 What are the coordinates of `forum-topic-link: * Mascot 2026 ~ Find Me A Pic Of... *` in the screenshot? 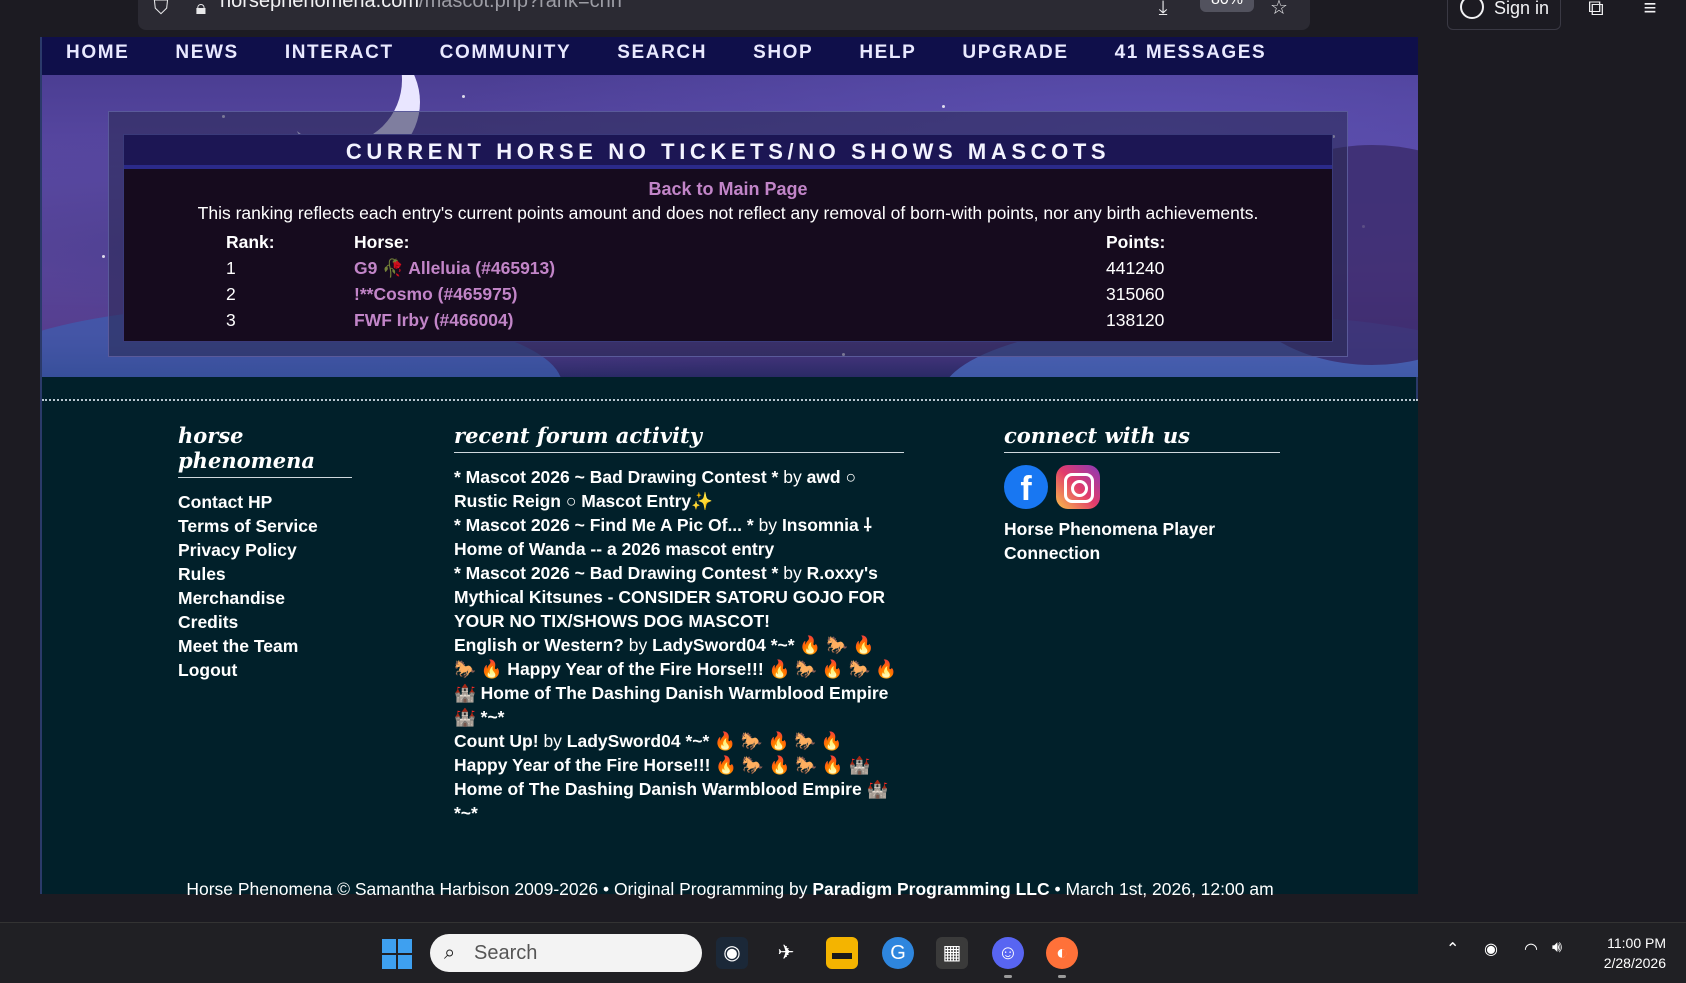 It's located at (604, 525).